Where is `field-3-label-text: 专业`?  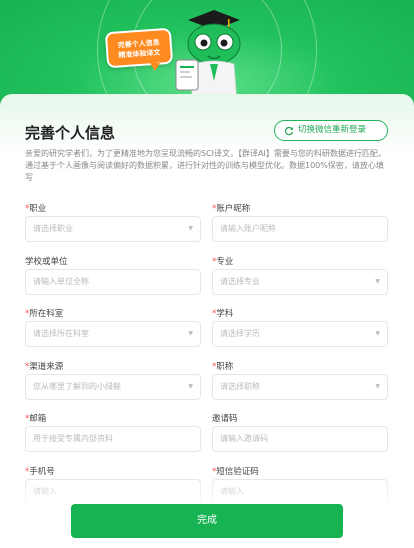
field-3-label-text: 专业 is located at coordinates (225, 261).